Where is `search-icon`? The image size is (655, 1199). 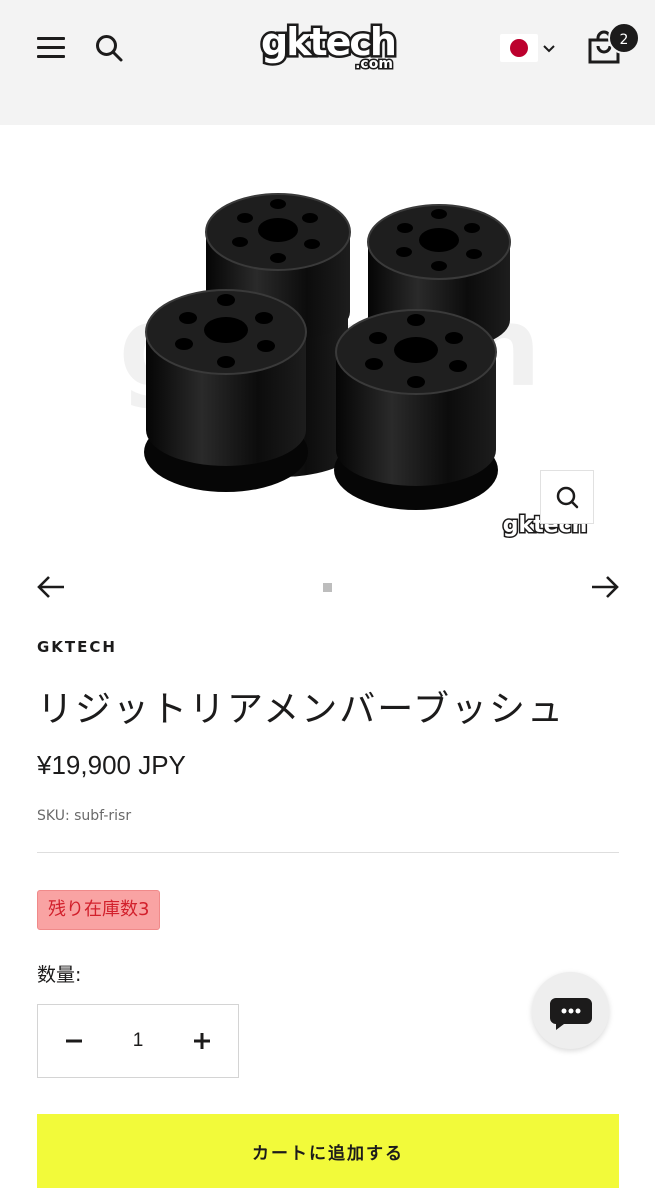
search-icon is located at coordinates (109, 48).